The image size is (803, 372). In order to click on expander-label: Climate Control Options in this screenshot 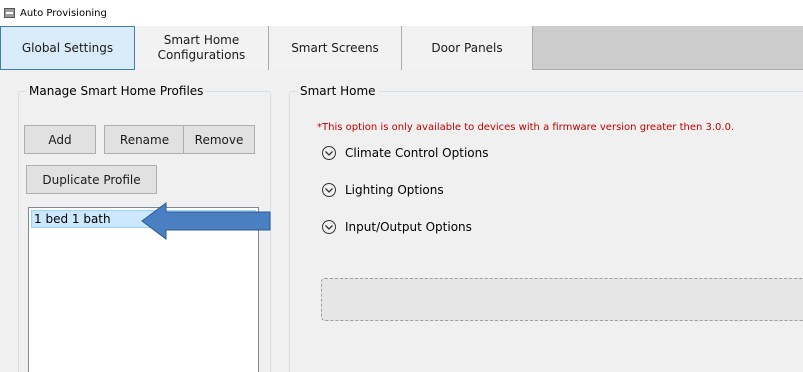, I will do `click(417, 153)`.